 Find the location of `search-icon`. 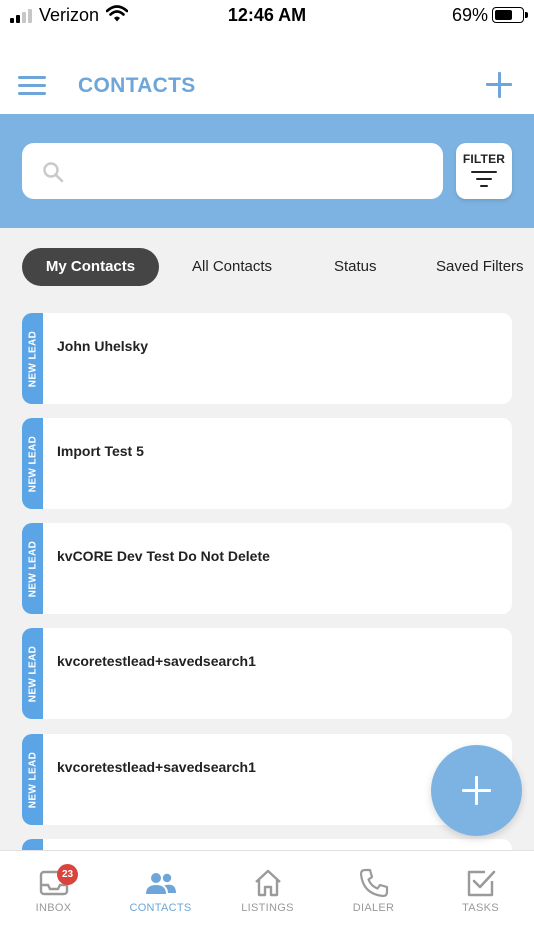

search-icon is located at coordinates (53, 172).